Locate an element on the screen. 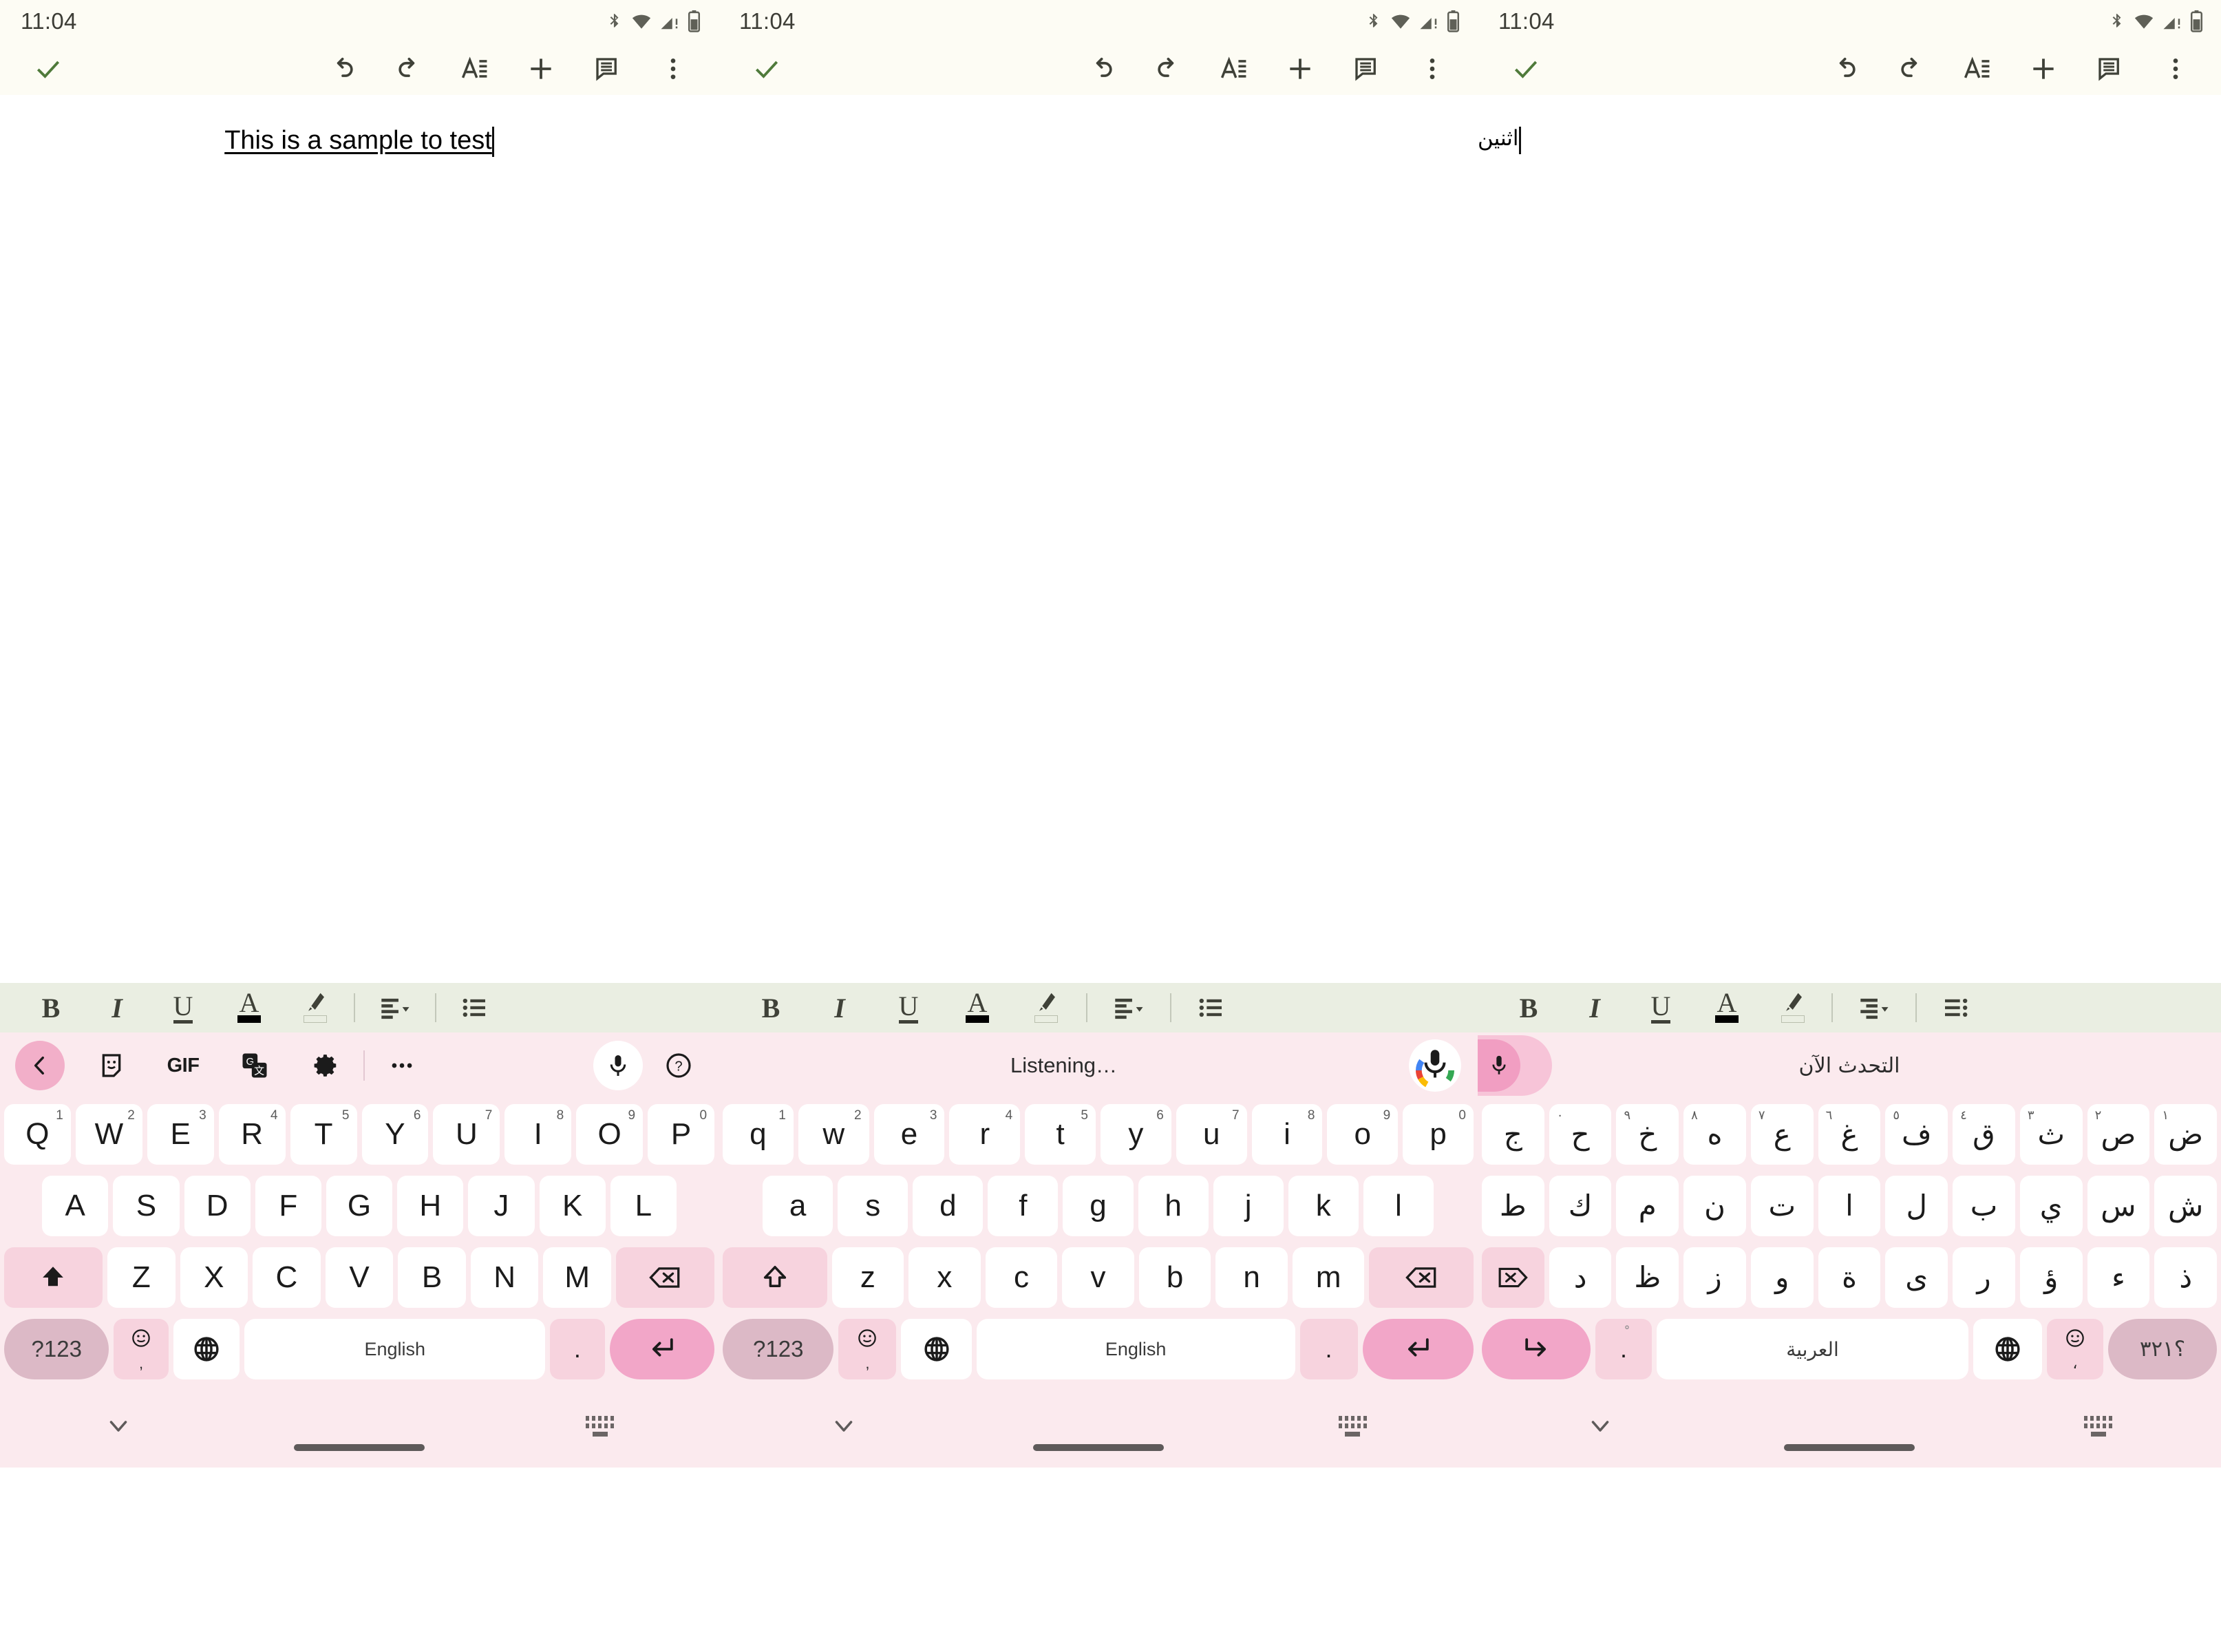 The height and width of the screenshot is (1652, 2221). key-ar-sad: ٢ص is located at coordinates (2118, 1135).